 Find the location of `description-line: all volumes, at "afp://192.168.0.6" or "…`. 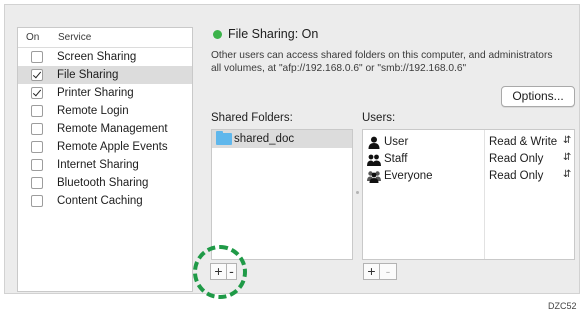

description-line: all volumes, at "afp://192.168.0.6" or "… is located at coordinates (339, 68).